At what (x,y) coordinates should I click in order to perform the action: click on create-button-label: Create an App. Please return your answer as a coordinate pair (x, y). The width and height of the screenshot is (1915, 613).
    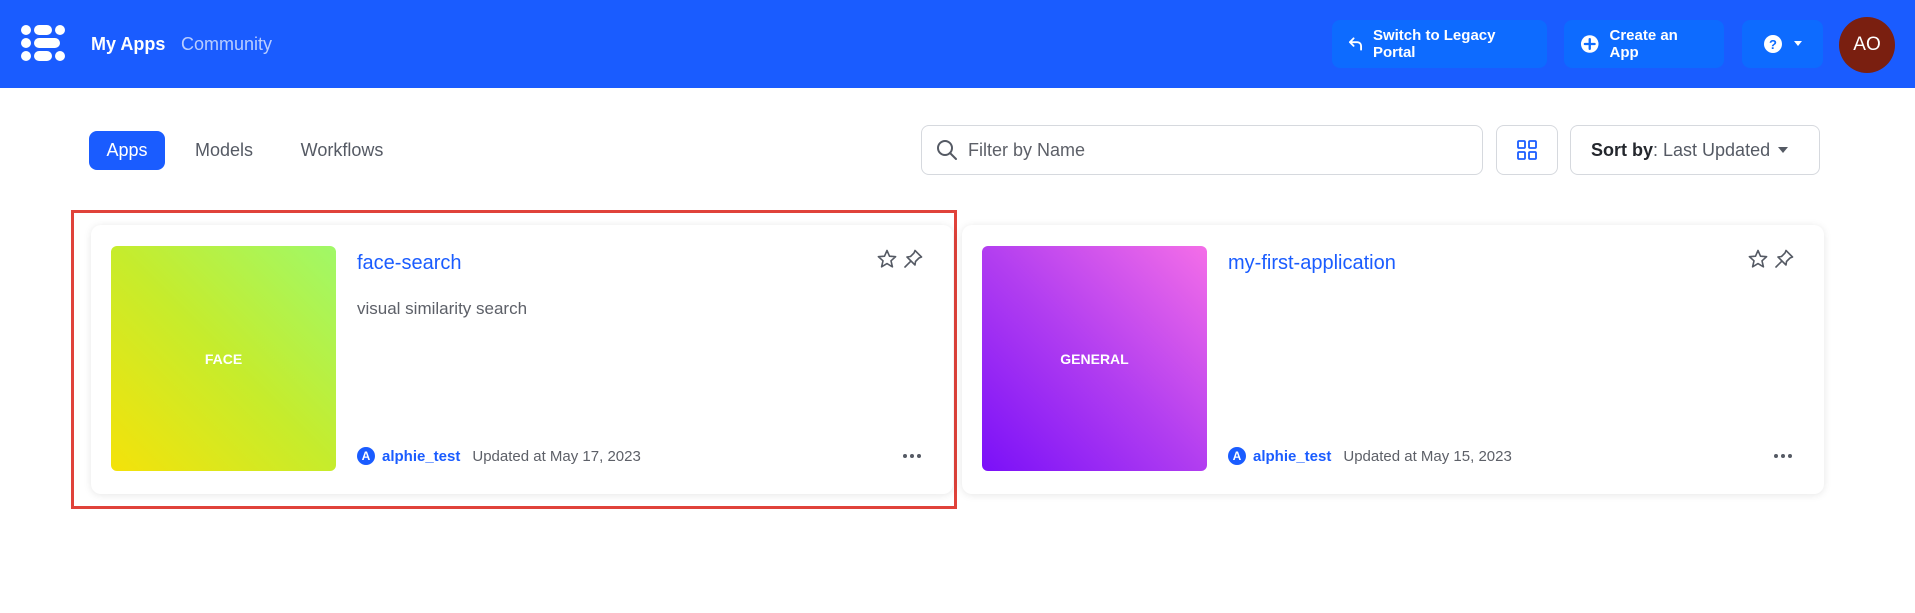
    Looking at the image, I should click on (1643, 44).